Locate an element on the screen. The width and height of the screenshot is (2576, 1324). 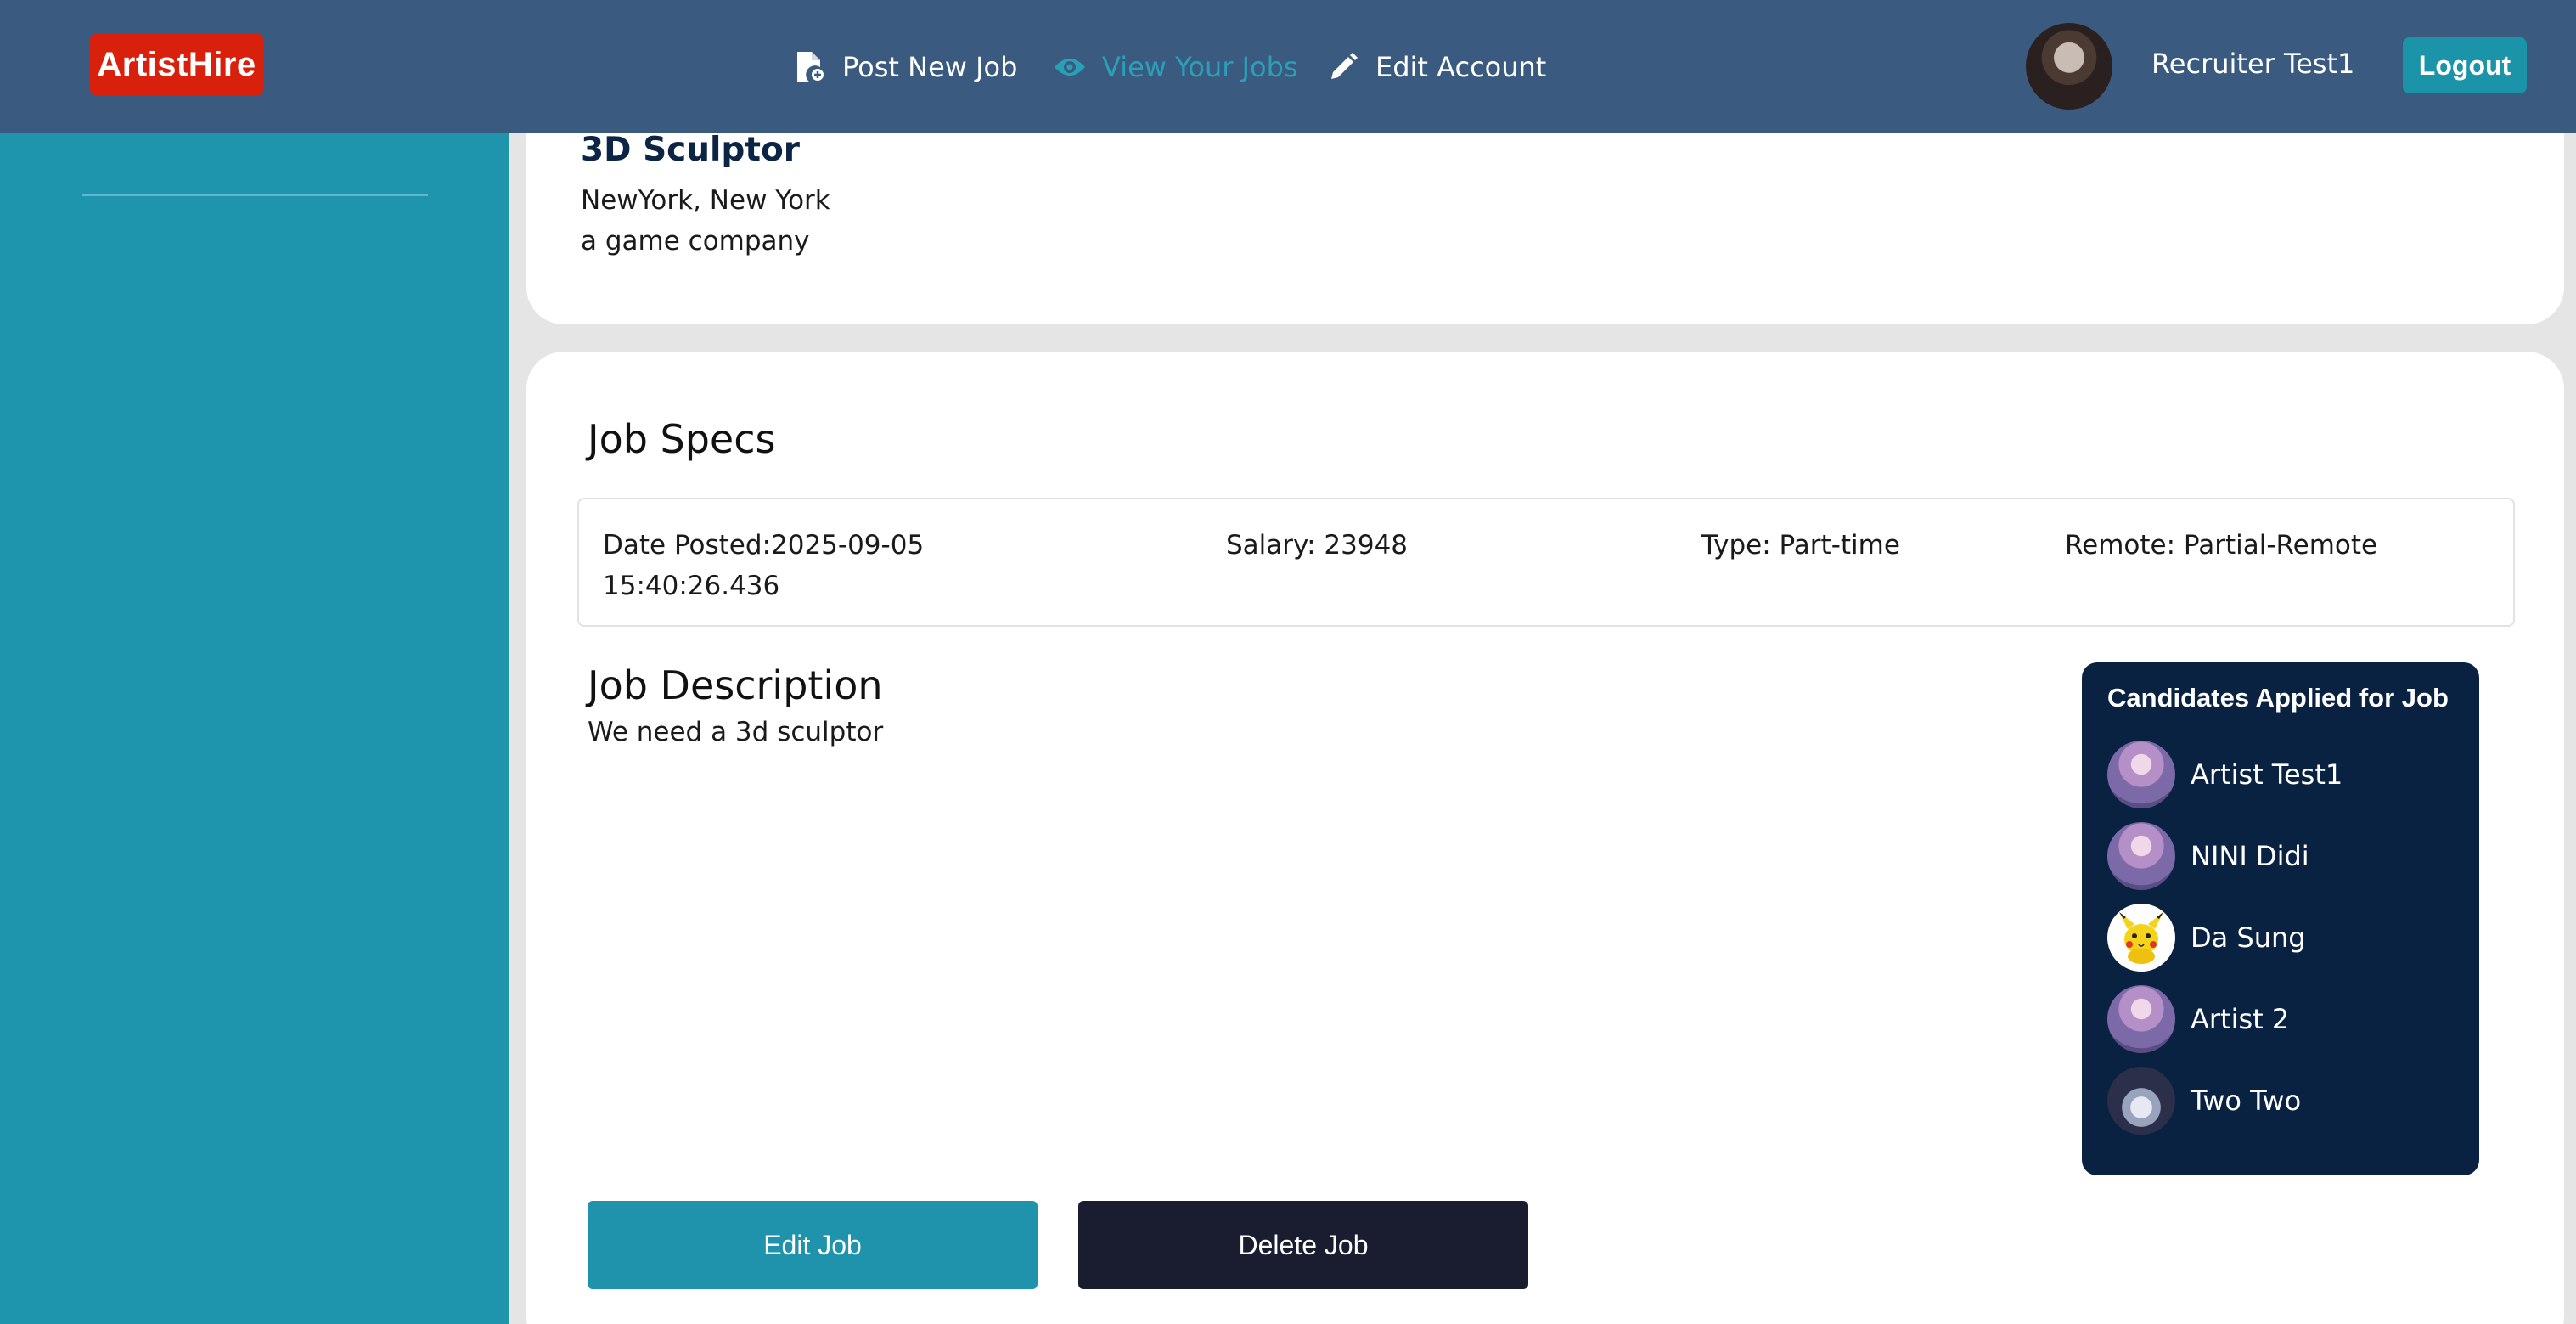
nav-post-new-job: Post New Job is located at coordinates (905, 67).